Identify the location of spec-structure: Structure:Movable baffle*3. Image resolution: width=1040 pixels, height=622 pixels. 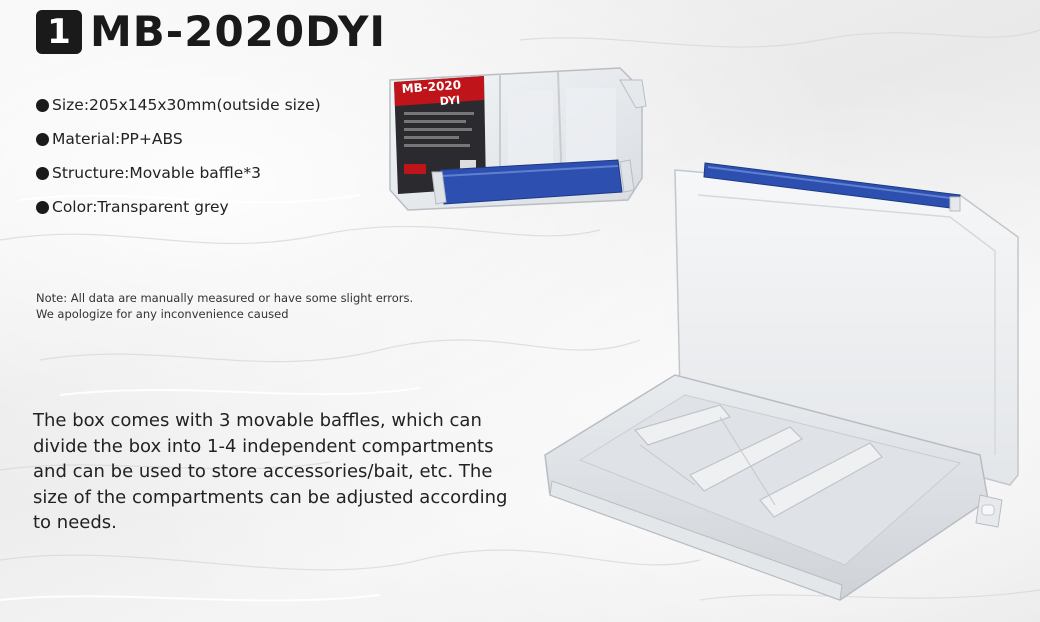
(178, 173).